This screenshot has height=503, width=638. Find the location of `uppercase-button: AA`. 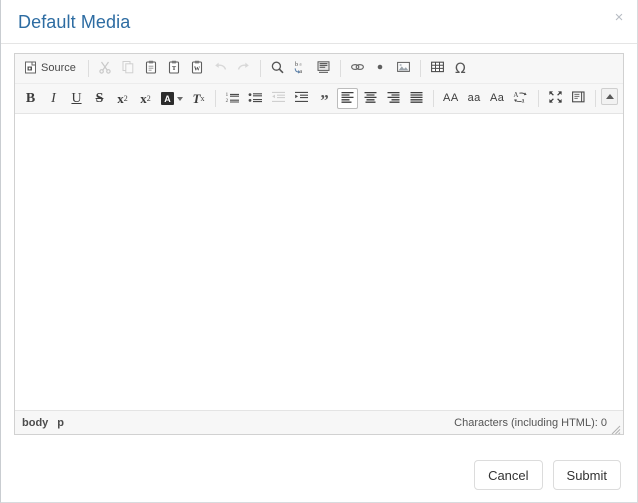

uppercase-button: AA is located at coordinates (451, 98).